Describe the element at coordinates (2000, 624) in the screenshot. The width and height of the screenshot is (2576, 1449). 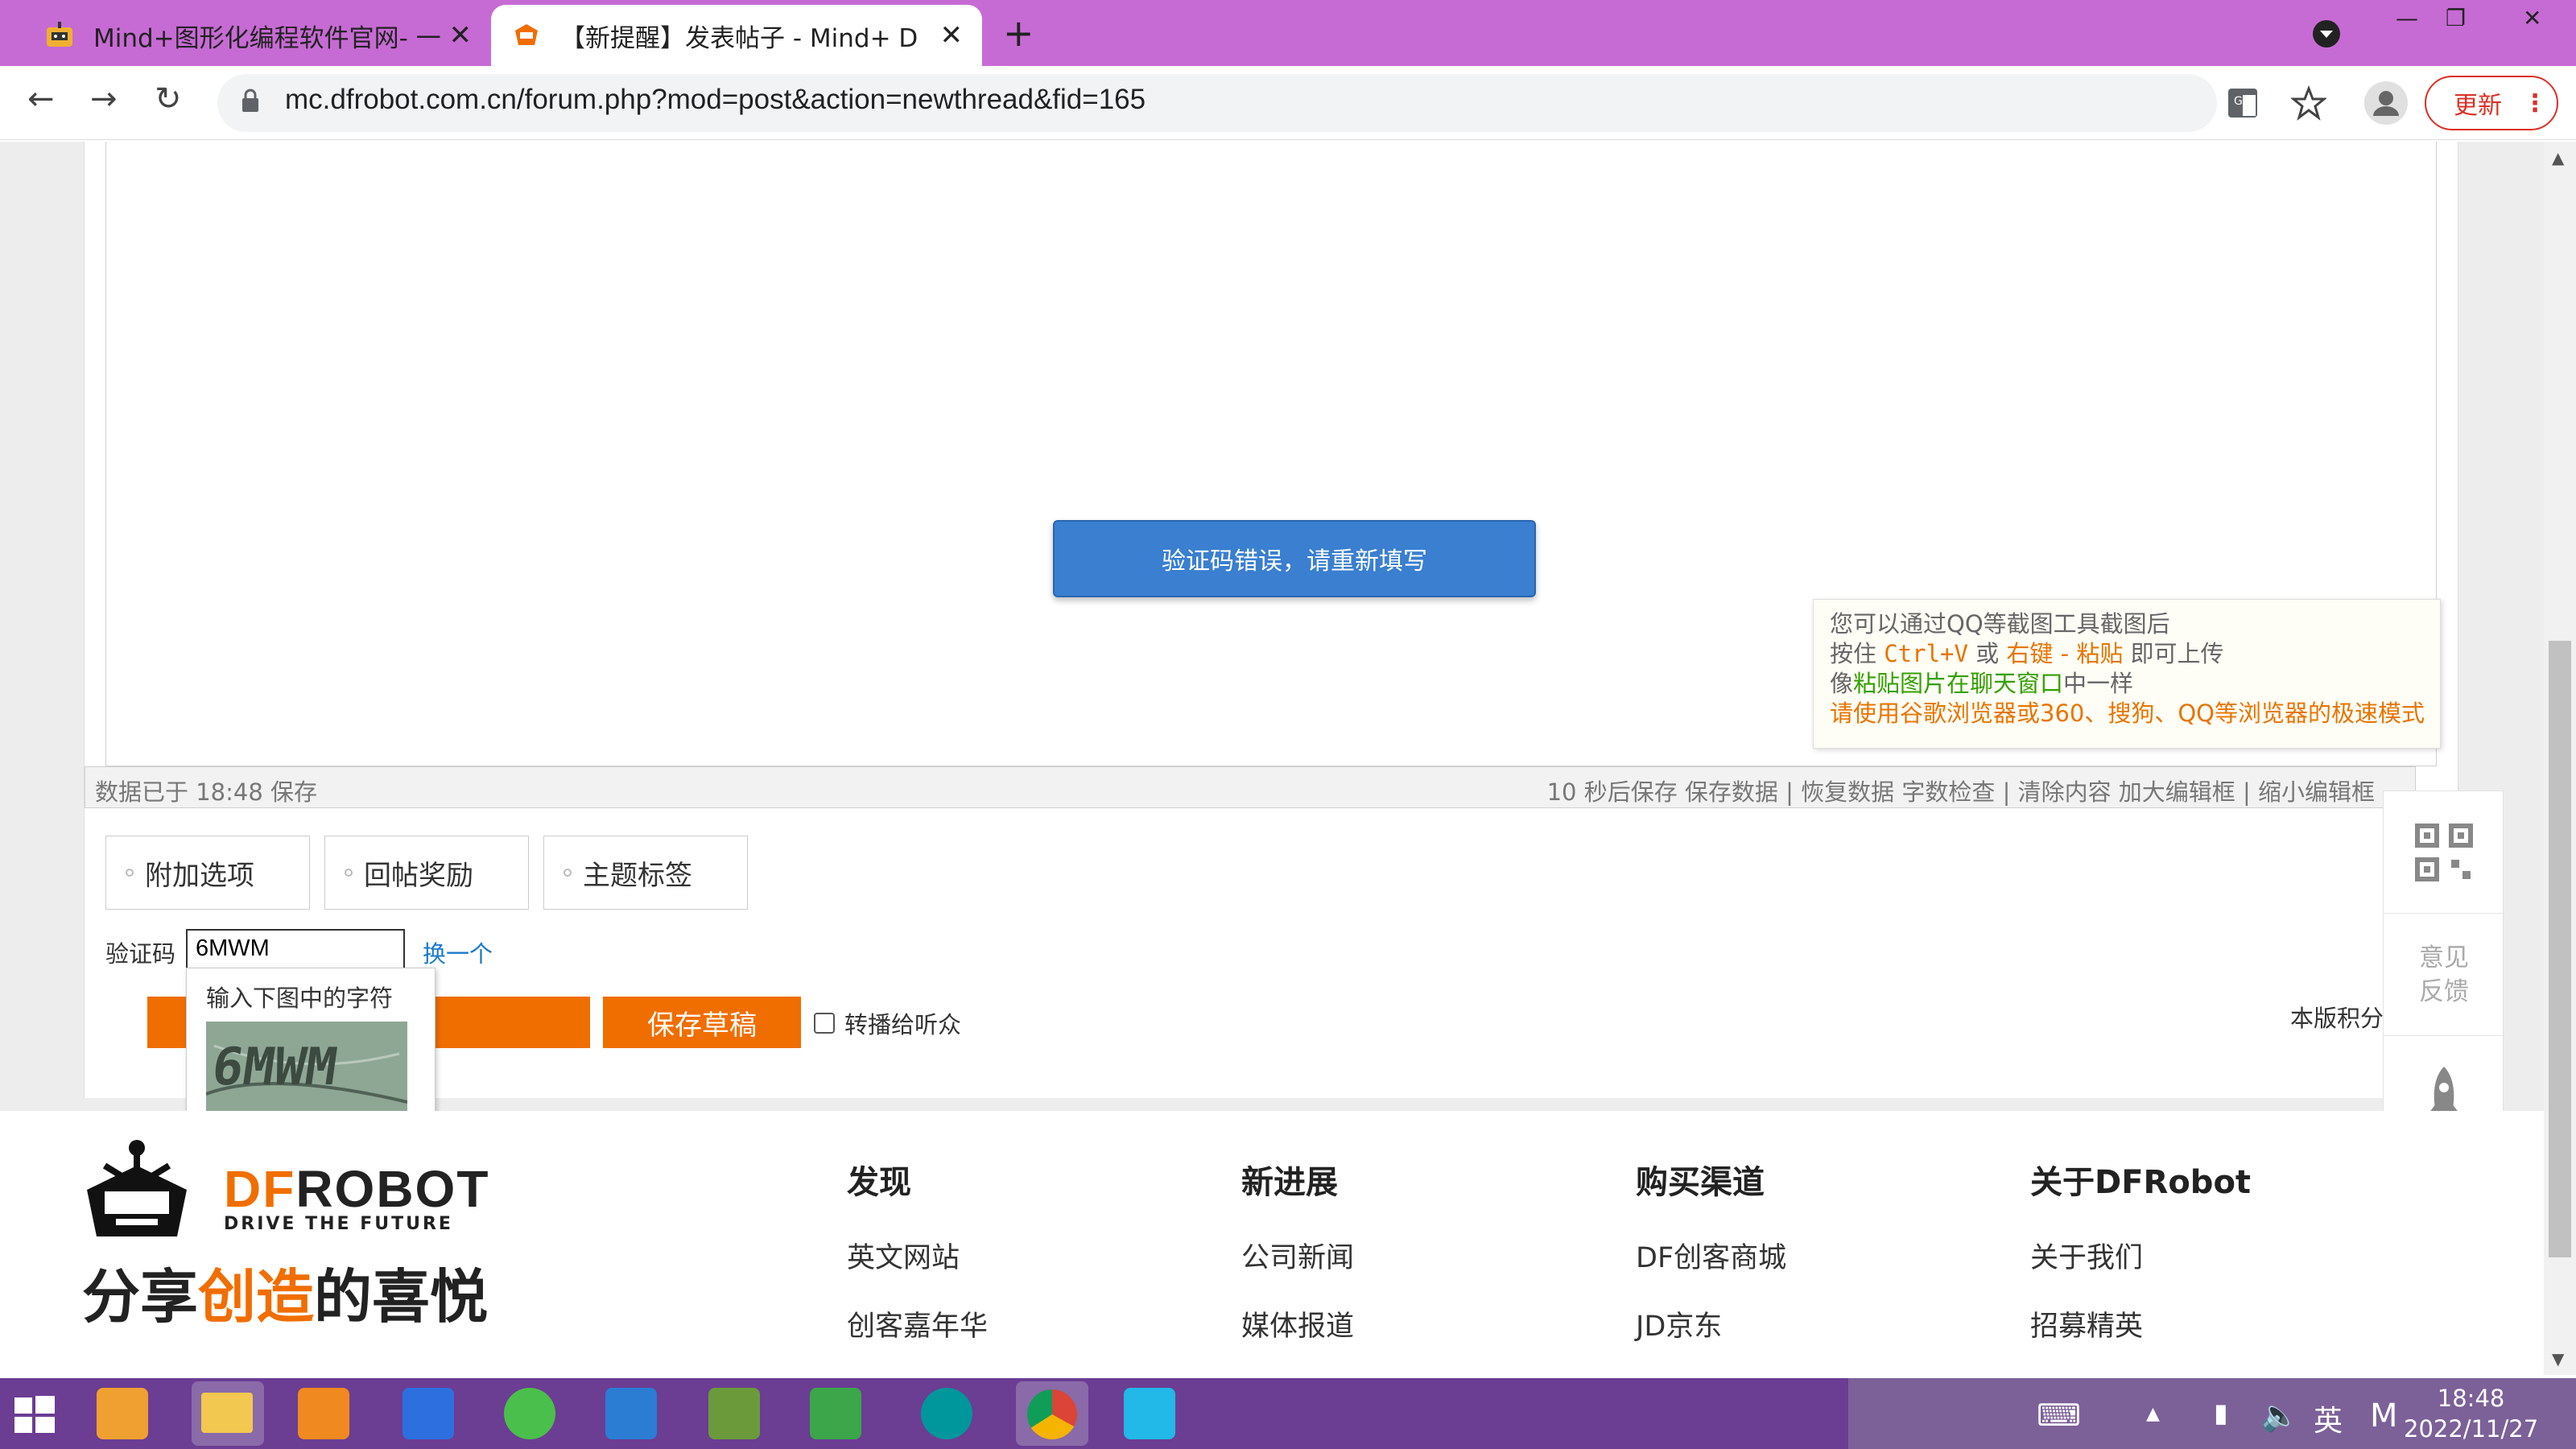
I see `tip-line-1: 您可以通过QQ等截图工具截图后` at that location.